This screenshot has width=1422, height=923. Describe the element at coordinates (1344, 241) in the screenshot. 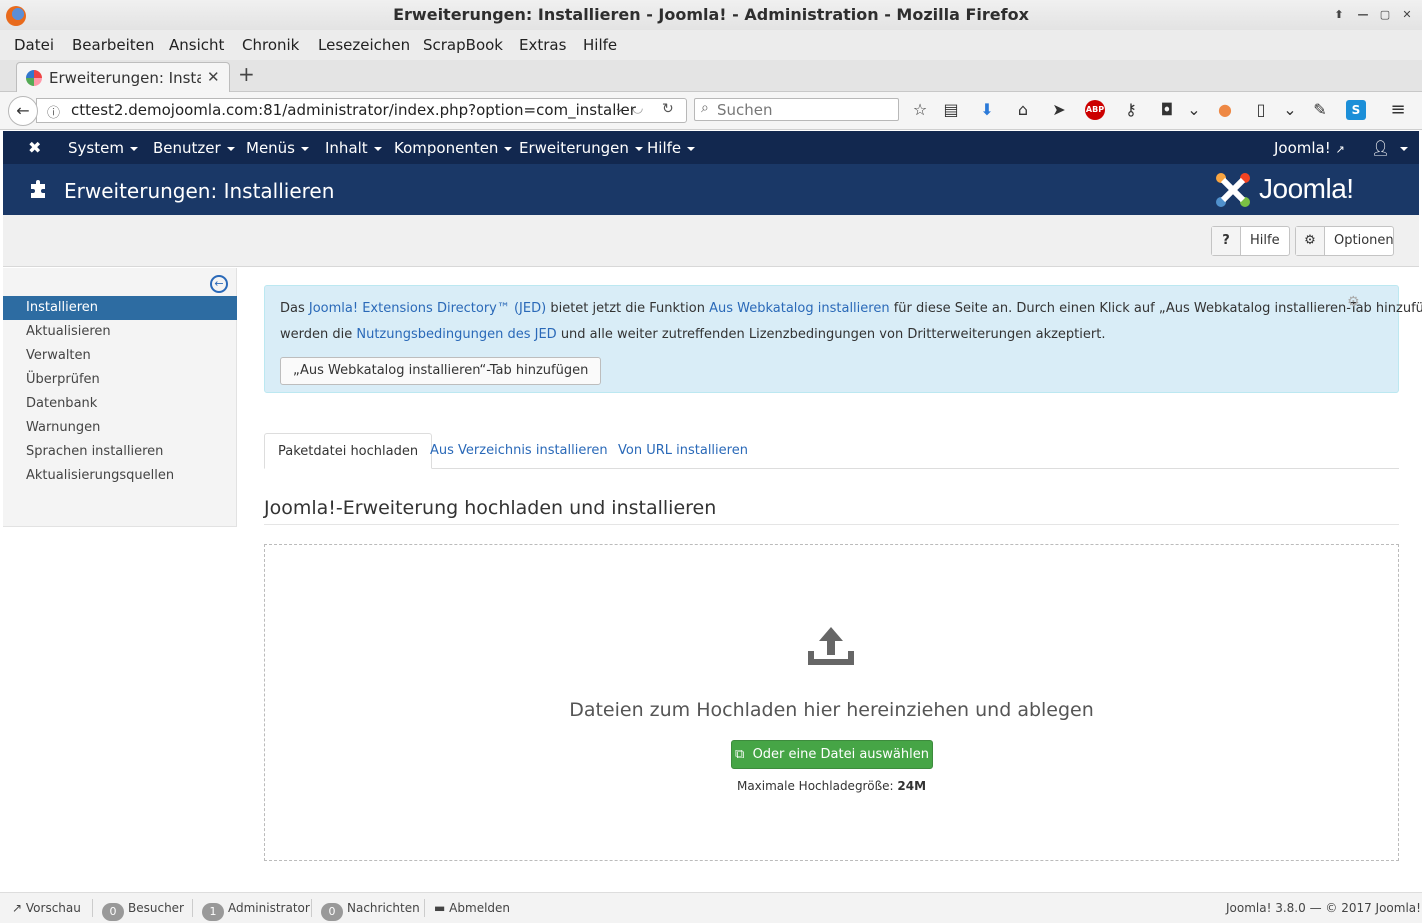

I see `options-button: ⚙ Optionen` at that location.